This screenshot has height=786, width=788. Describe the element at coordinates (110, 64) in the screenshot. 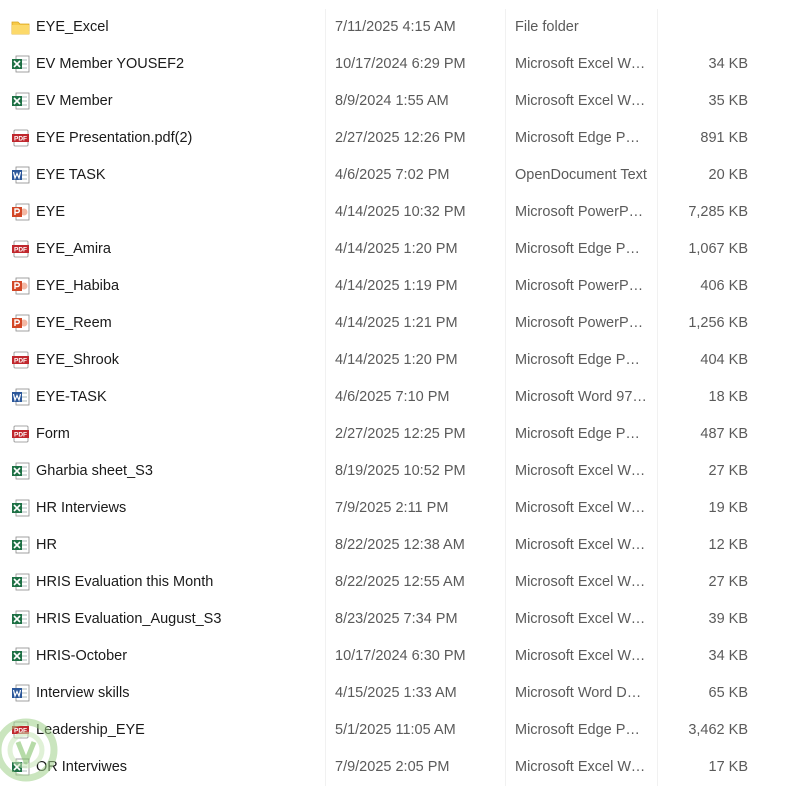

I see `file-name: EV Member YOUSEF2` at that location.